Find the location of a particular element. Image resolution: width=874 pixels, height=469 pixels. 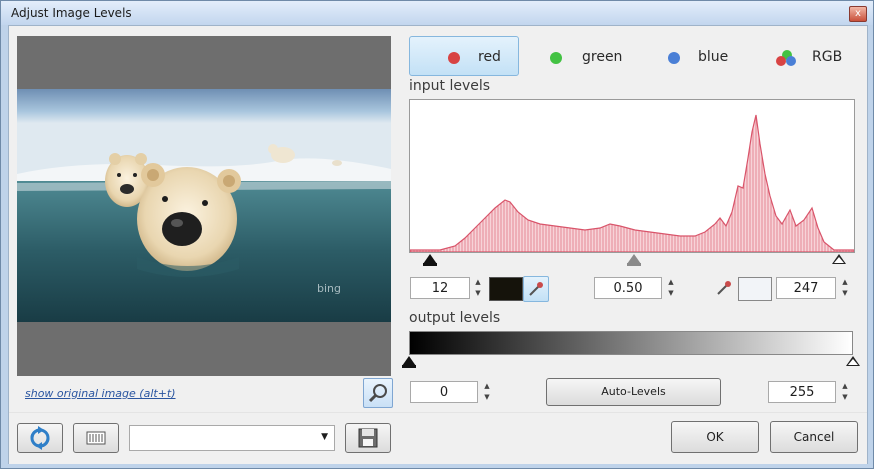

cancel-button: Cancel is located at coordinates (814, 437).